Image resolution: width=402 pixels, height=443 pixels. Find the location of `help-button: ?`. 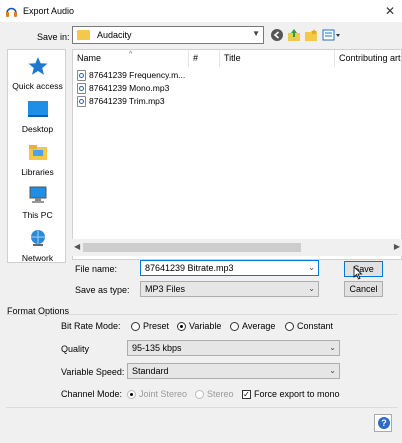

help-button: ? is located at coordinates (383, 423).